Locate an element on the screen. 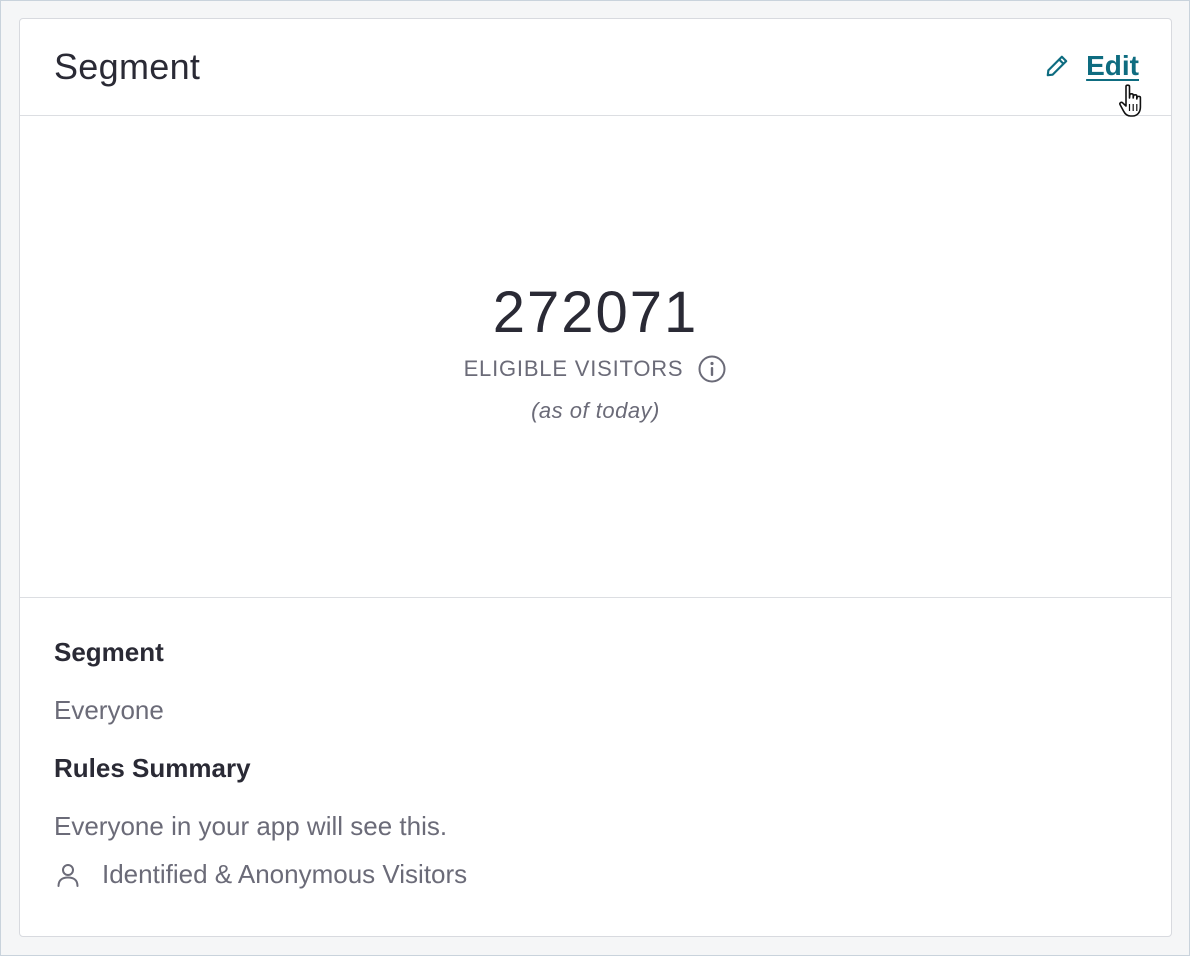 This screenshot has height=956, width=1190. visitor-type-row: Identified & Anonymous Visitors is located at coordinates (260, 874).